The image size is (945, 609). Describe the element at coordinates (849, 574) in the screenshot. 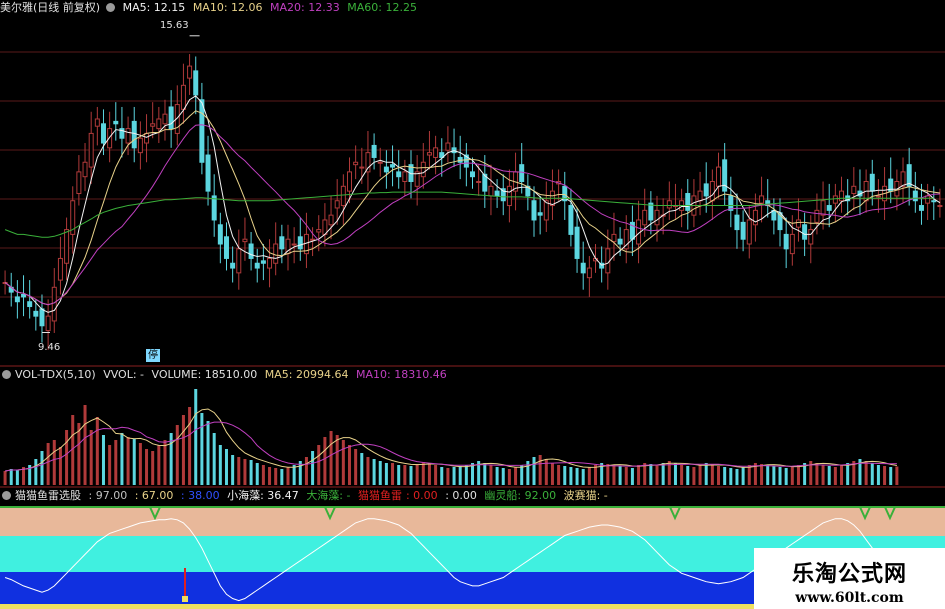

I see `watermark-title: 乐淘公式网` at that location.